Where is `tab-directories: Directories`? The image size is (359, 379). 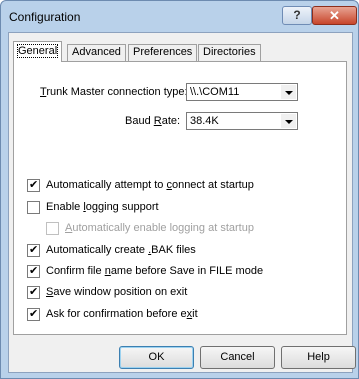 tab-directories: Directories is located at coordinates (229, 52).